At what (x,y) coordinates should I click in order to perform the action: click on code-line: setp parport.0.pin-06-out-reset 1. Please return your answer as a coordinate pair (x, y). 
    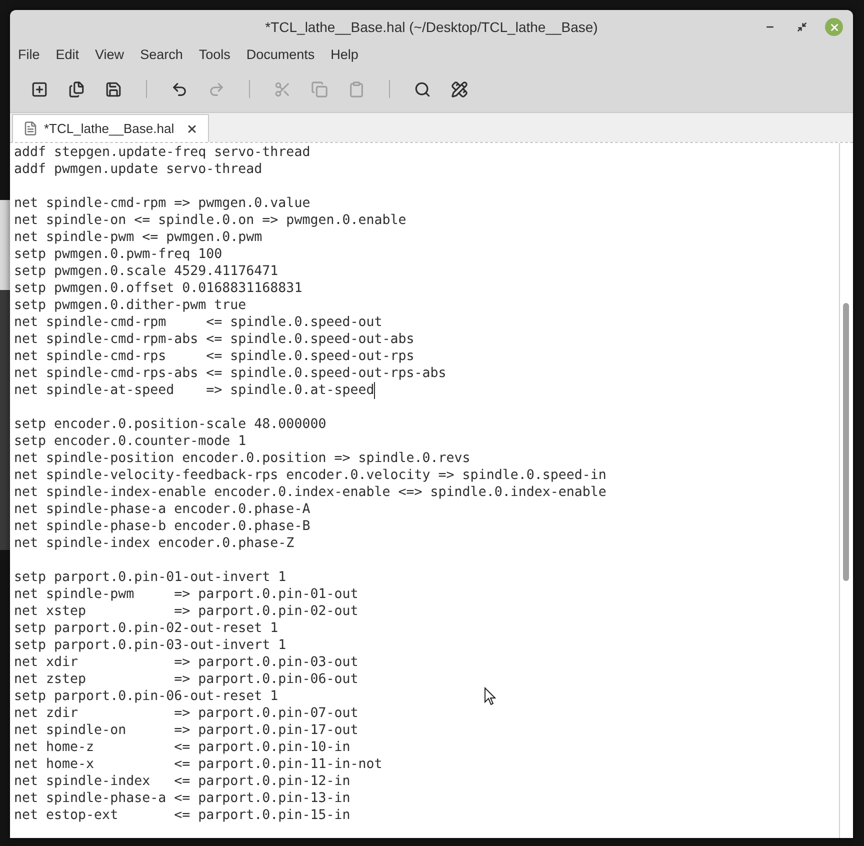
    Looking at the image, I should click on (146, 696).